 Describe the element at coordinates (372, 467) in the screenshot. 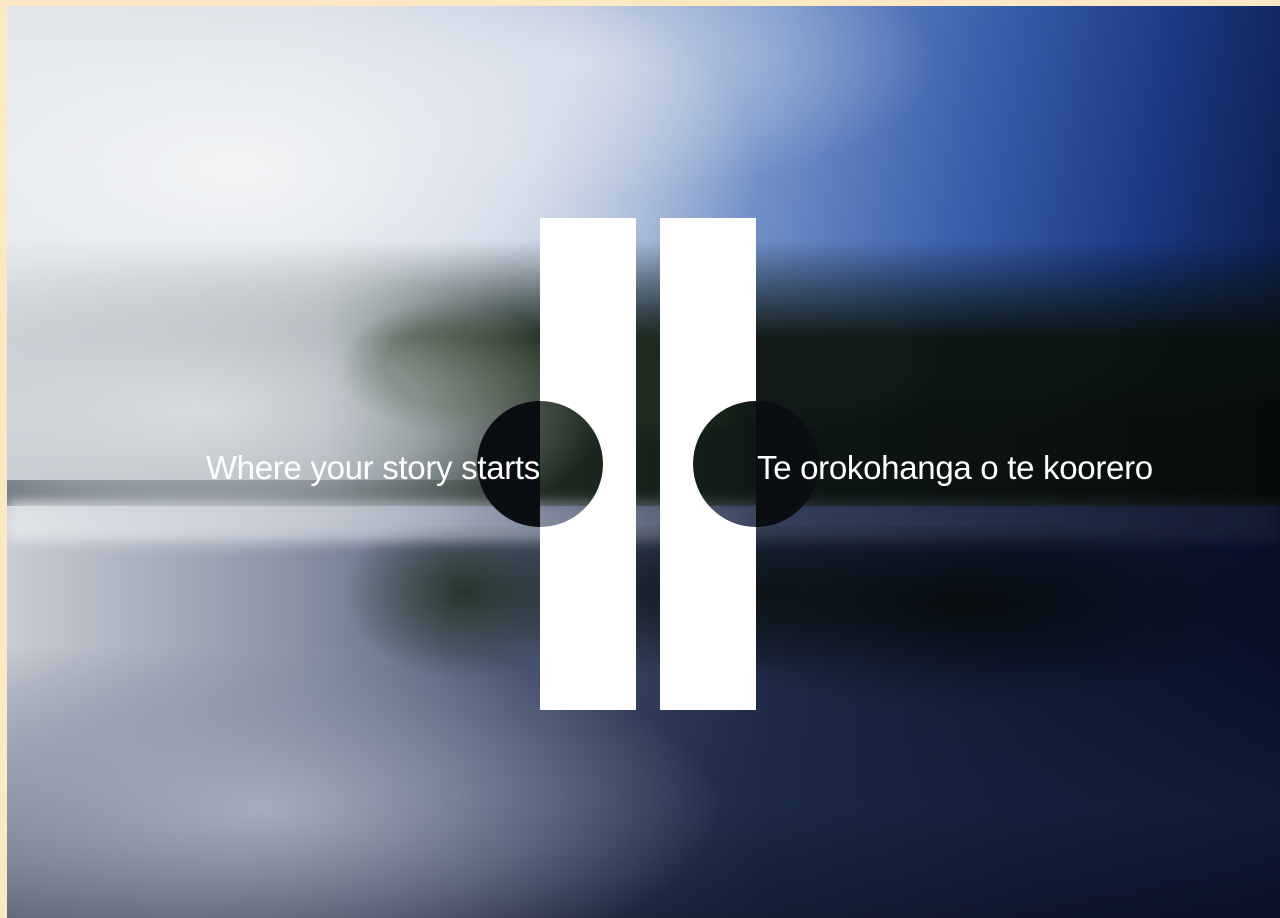

I see `tagline-english: Where your story starts` at that location.